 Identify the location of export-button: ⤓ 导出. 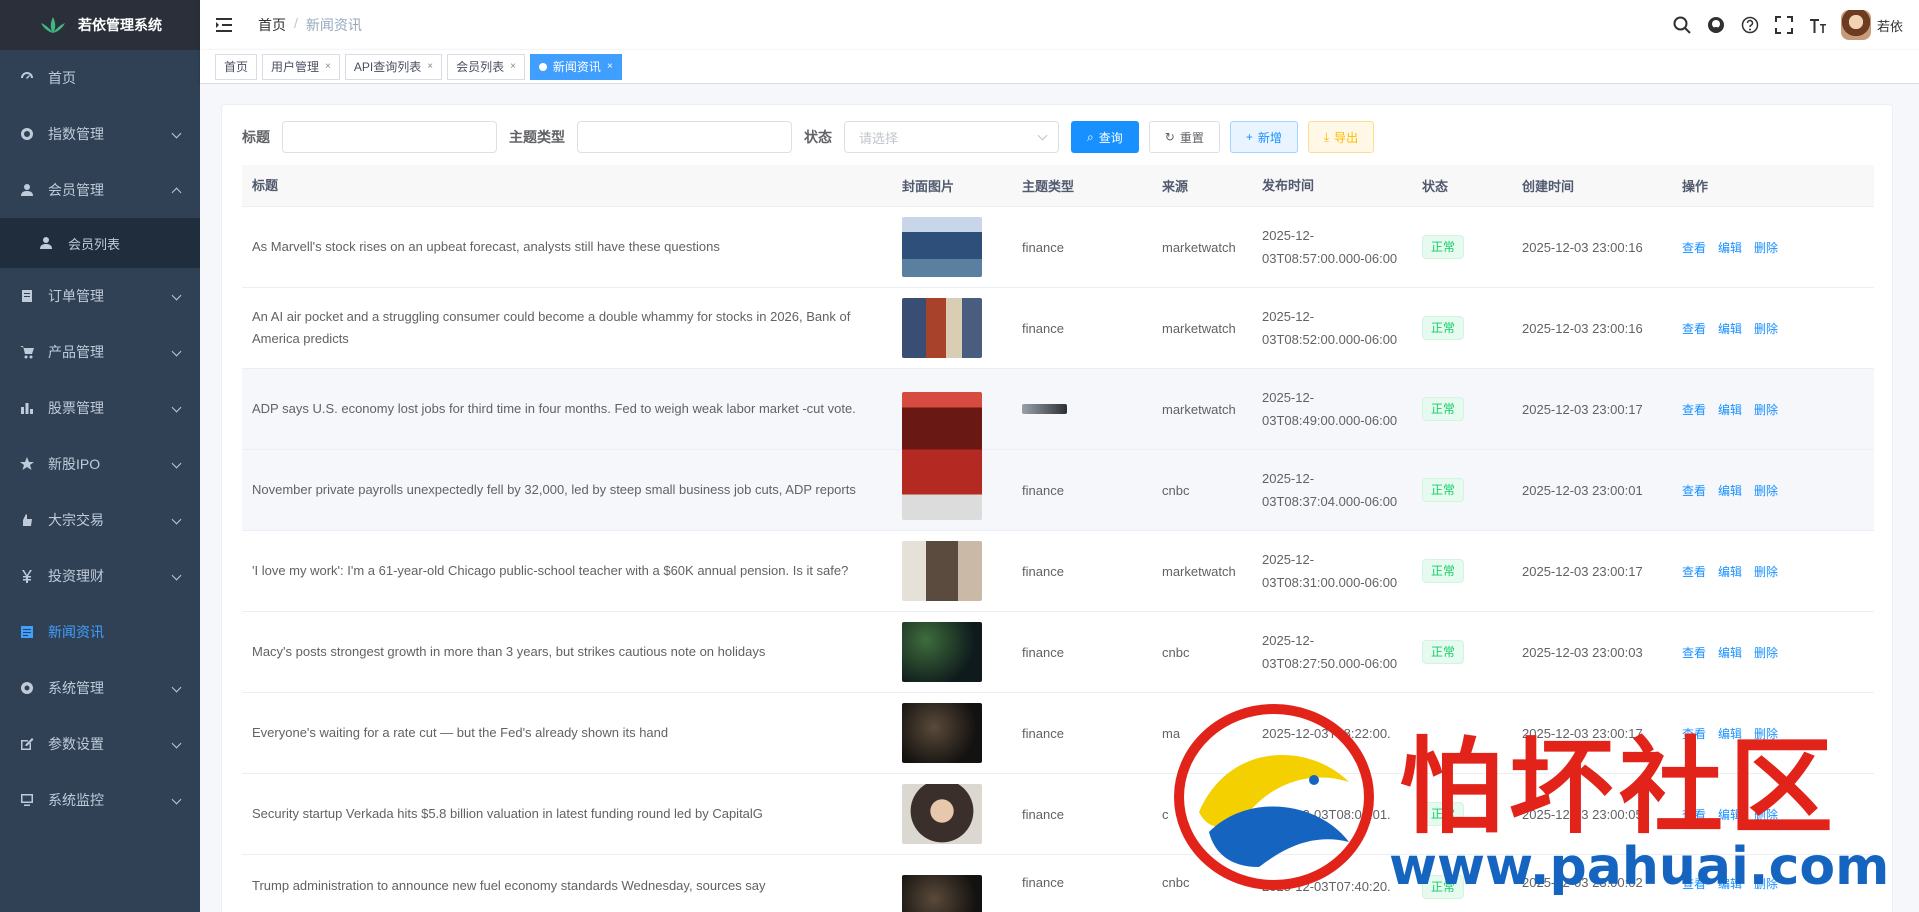
(1341, 137).